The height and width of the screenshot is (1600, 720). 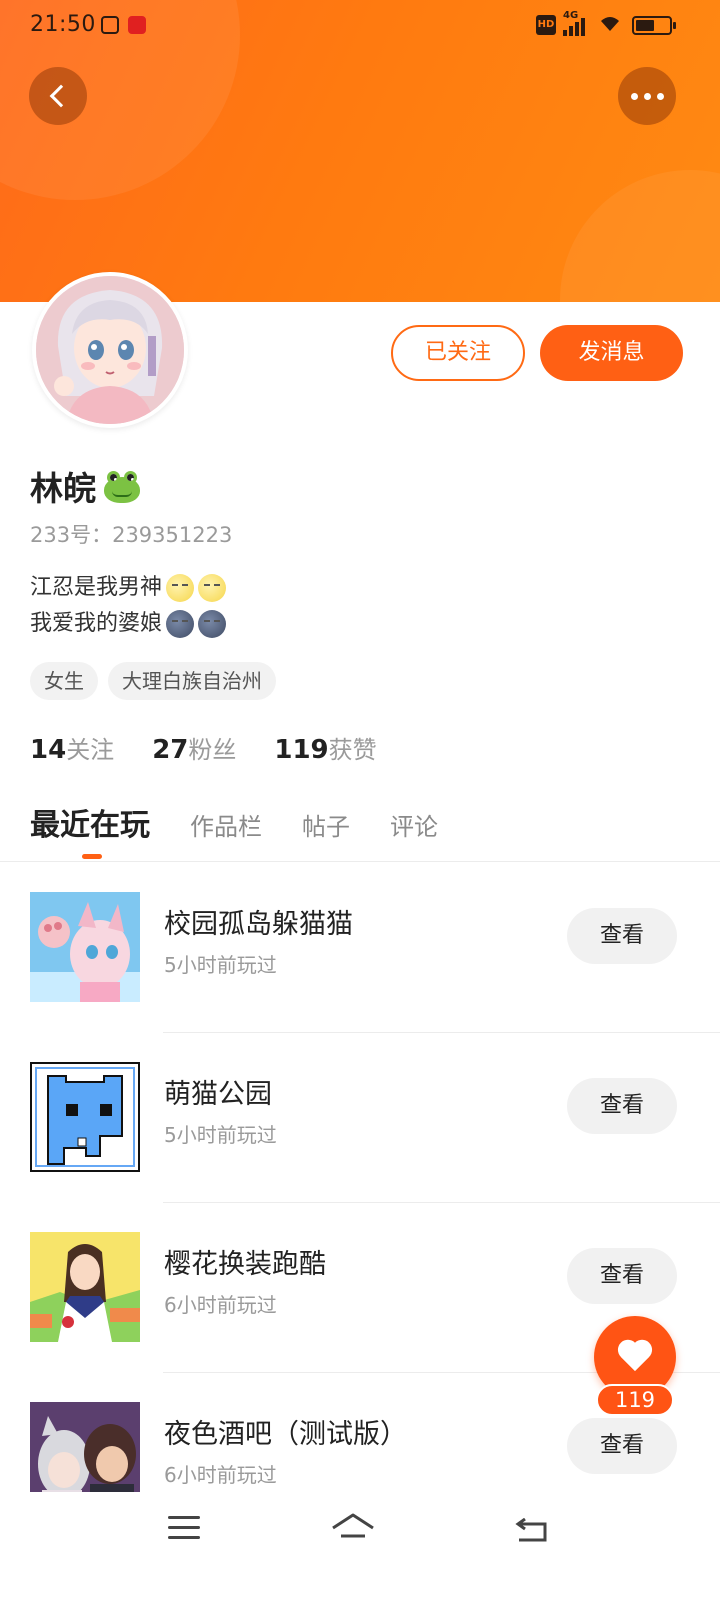 What do you see at coordinates (635, 1400) in the screenshot?
I see `like-count-badge: 119` at bounding box center [635, 1400].